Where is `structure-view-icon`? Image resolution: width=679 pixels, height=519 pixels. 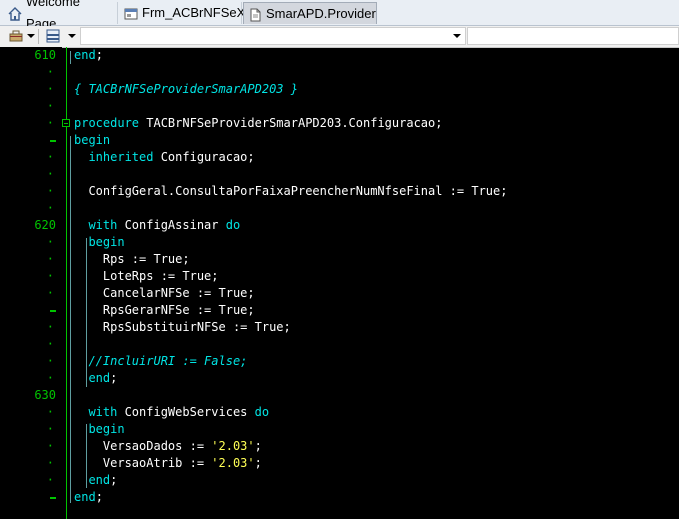
structure-view-icon is located at coordinates (53, 36).